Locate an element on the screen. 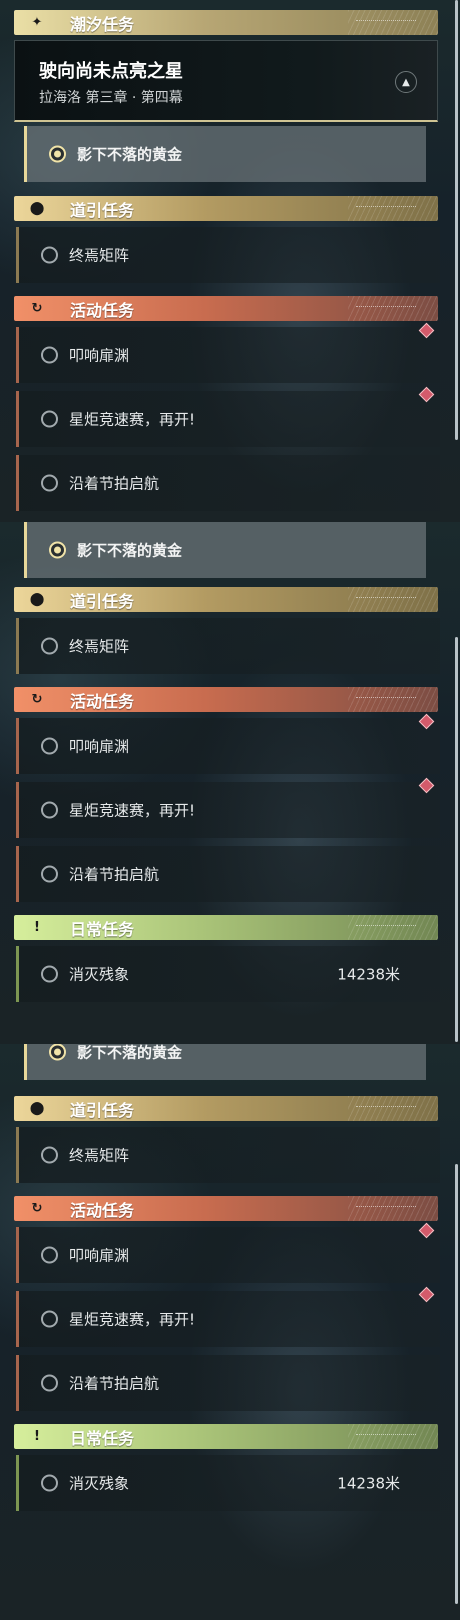 This screenshot has height=1620, width=460. header-tide-quests: ✦ 潮汐任务 is located at coordinates (226, 22).